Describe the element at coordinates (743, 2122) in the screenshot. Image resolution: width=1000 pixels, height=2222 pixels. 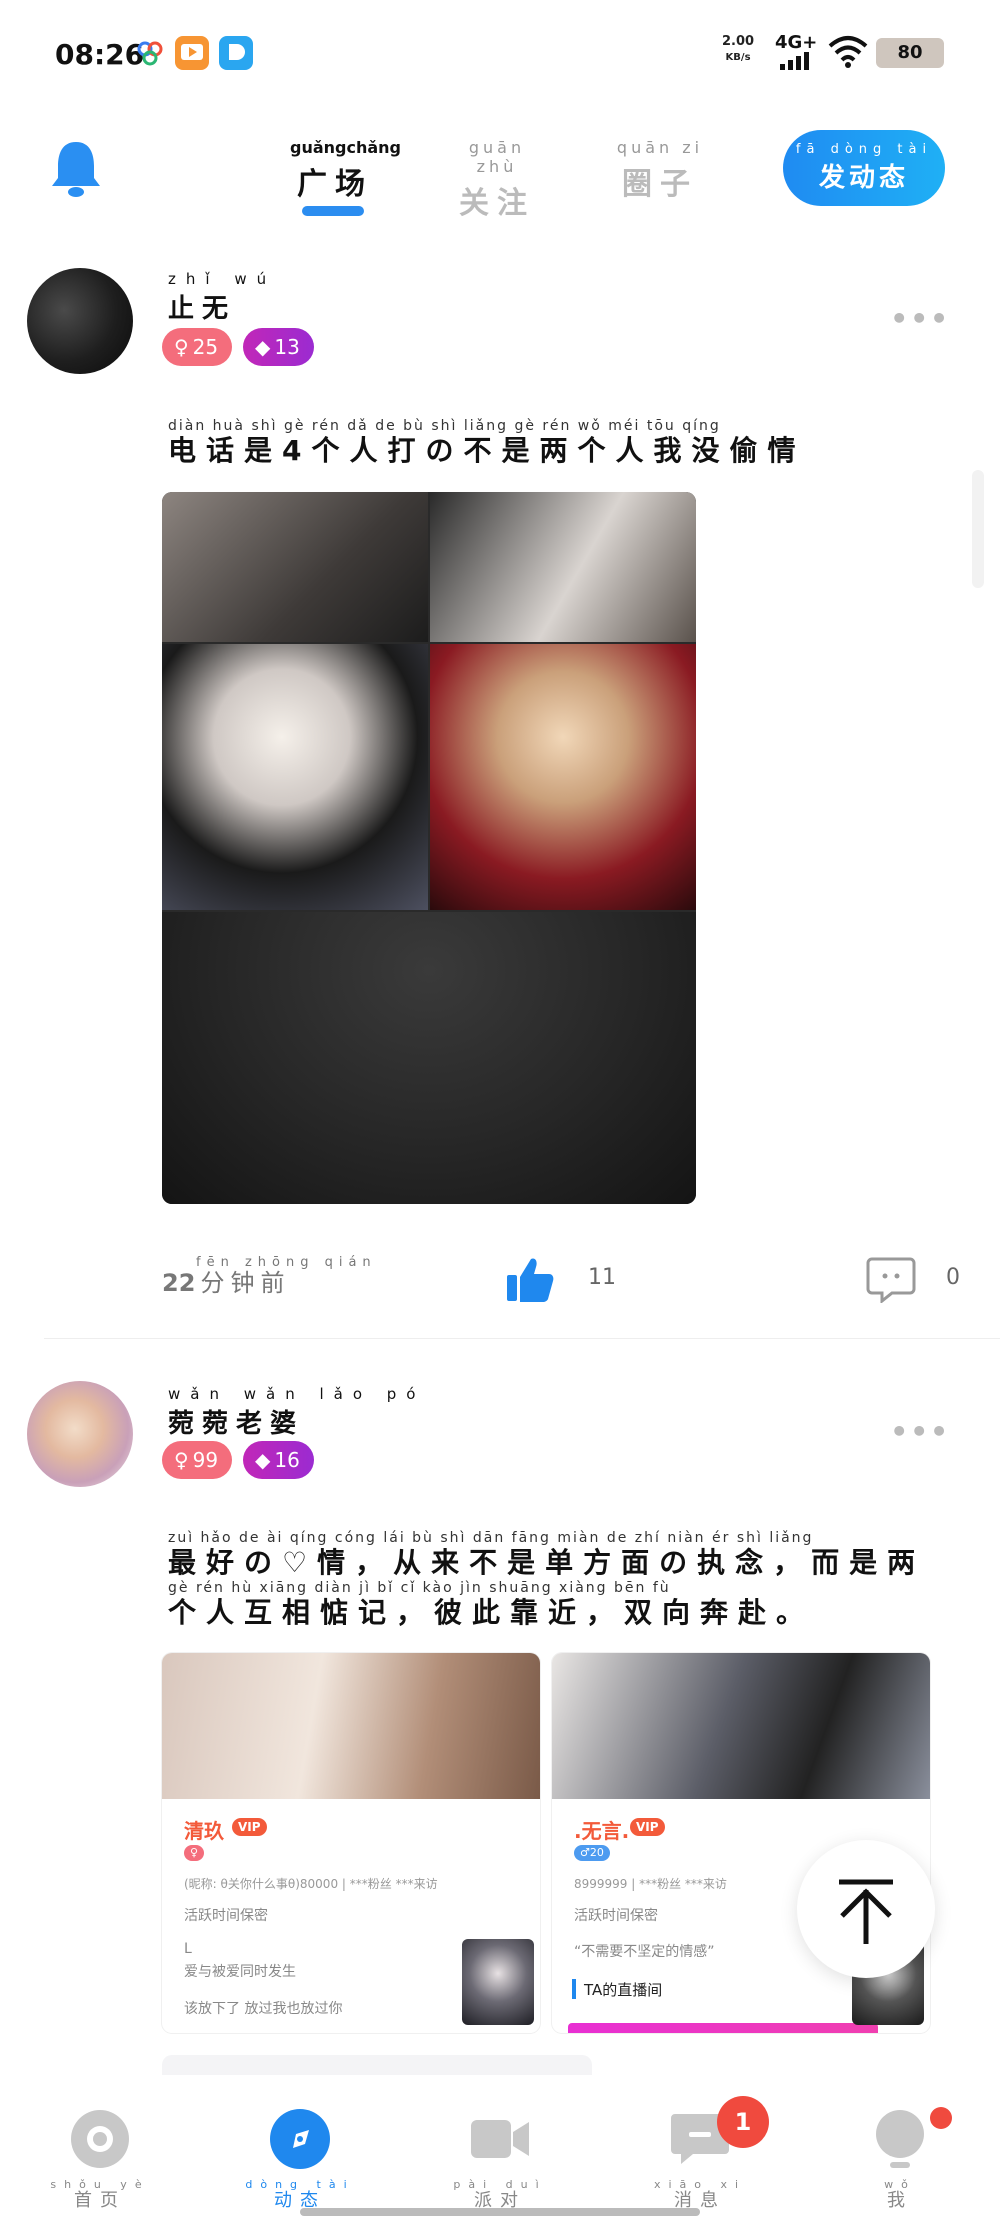
I see `message-count-badge: 1` at that location.